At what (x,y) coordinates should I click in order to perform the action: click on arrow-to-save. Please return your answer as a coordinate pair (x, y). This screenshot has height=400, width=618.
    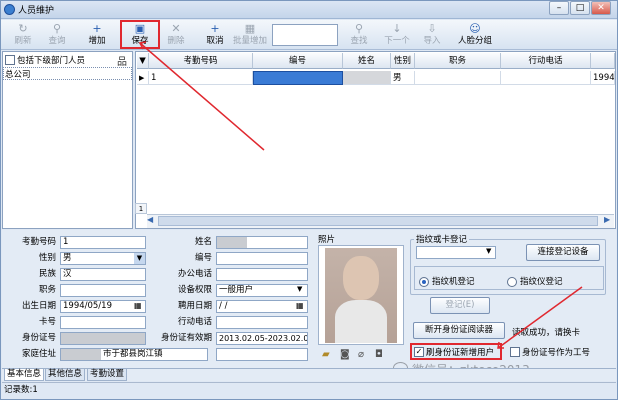
    Looking at the image, I should click on (202, 96).